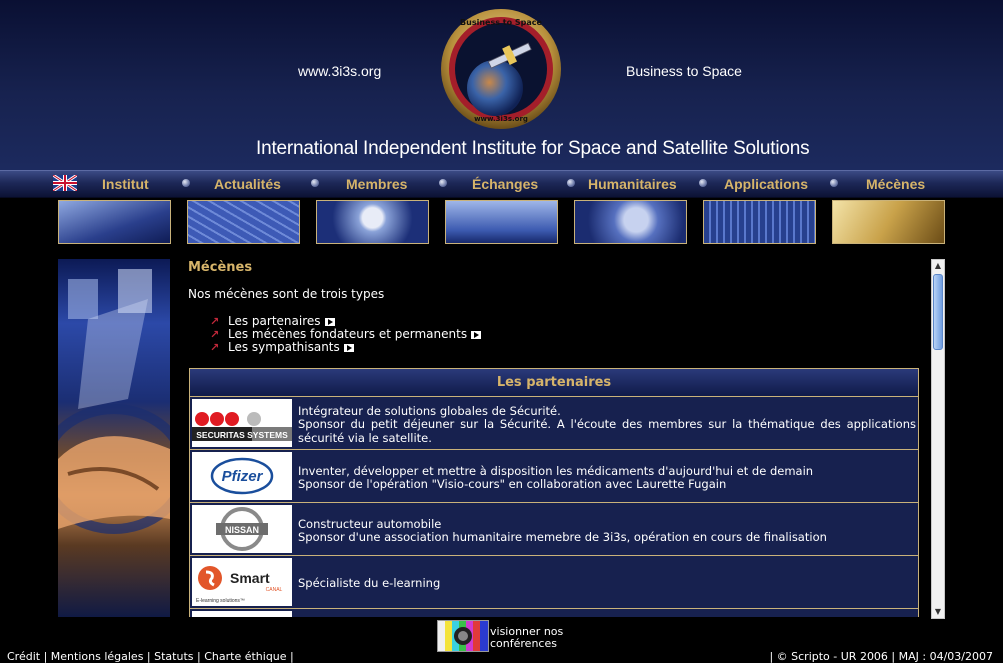 This screenshot has height=663, width=1003. What do you see at coordinates (501, 22) in the screenshot?
I see `logo-text-top: Business to Space` at bounding box center [501, 22].